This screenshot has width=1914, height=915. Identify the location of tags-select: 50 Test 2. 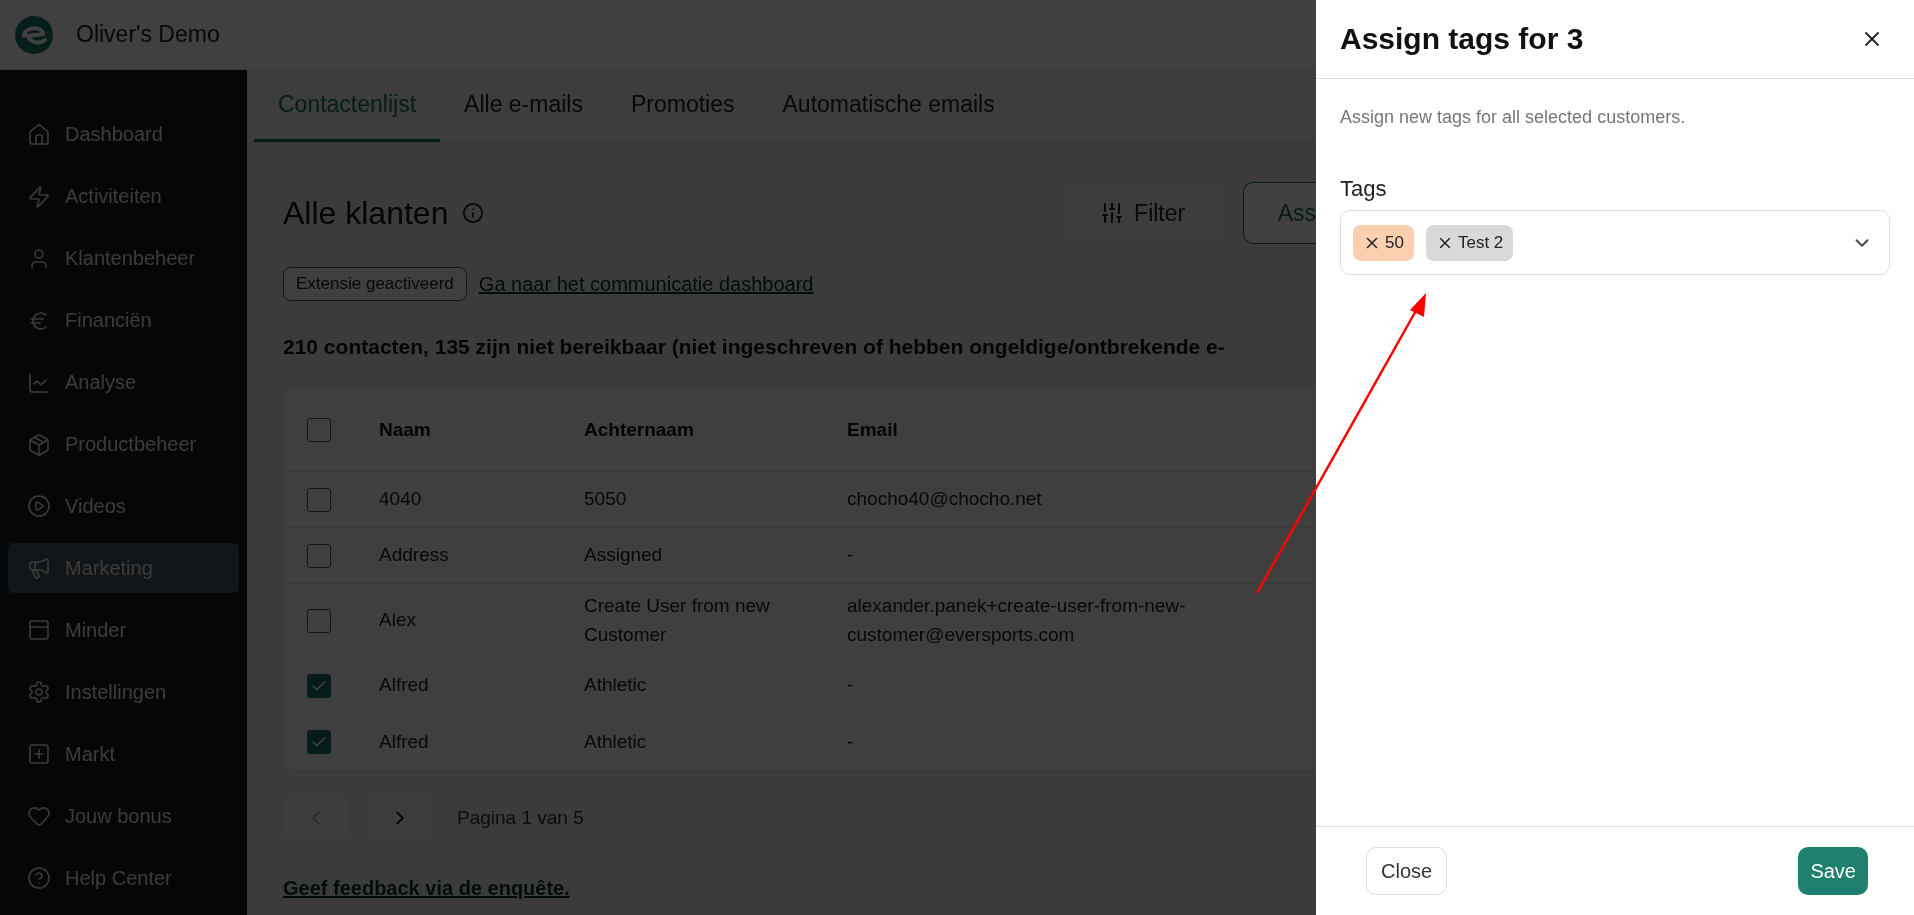
(1615, 242).